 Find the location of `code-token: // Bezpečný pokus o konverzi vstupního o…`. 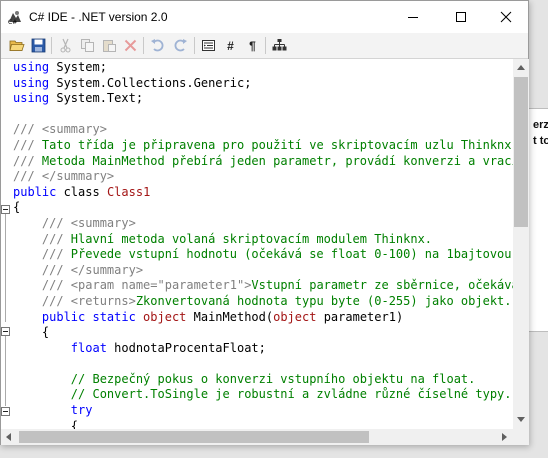

code-token: // Bezpečný pokus o konverzi vstupního o… is located at coordinates (244, 378).